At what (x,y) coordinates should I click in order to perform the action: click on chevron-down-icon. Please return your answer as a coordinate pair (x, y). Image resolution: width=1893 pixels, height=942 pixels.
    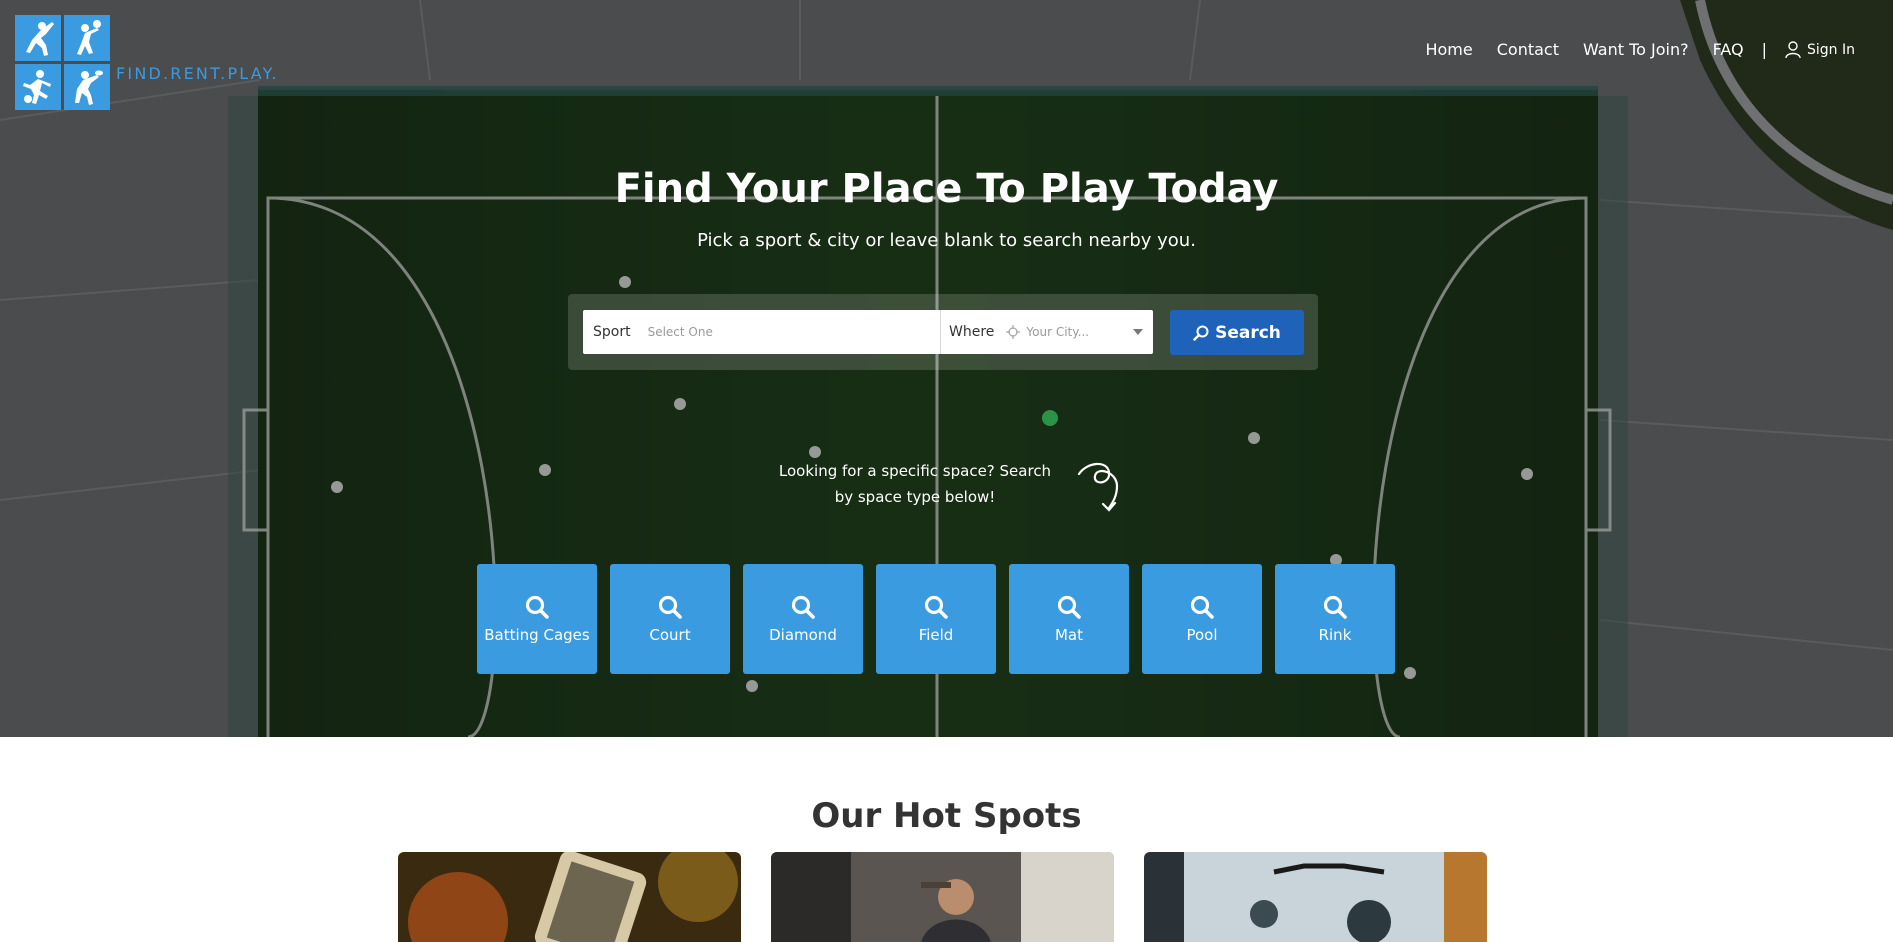
    Looking at the image, I should click on (1138, 332).